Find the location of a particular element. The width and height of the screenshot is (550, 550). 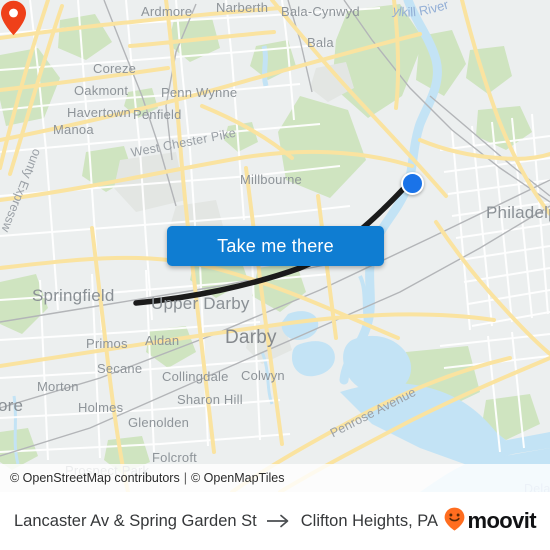

moovit-wordmark: moovit is located at coordinates (501, 520).